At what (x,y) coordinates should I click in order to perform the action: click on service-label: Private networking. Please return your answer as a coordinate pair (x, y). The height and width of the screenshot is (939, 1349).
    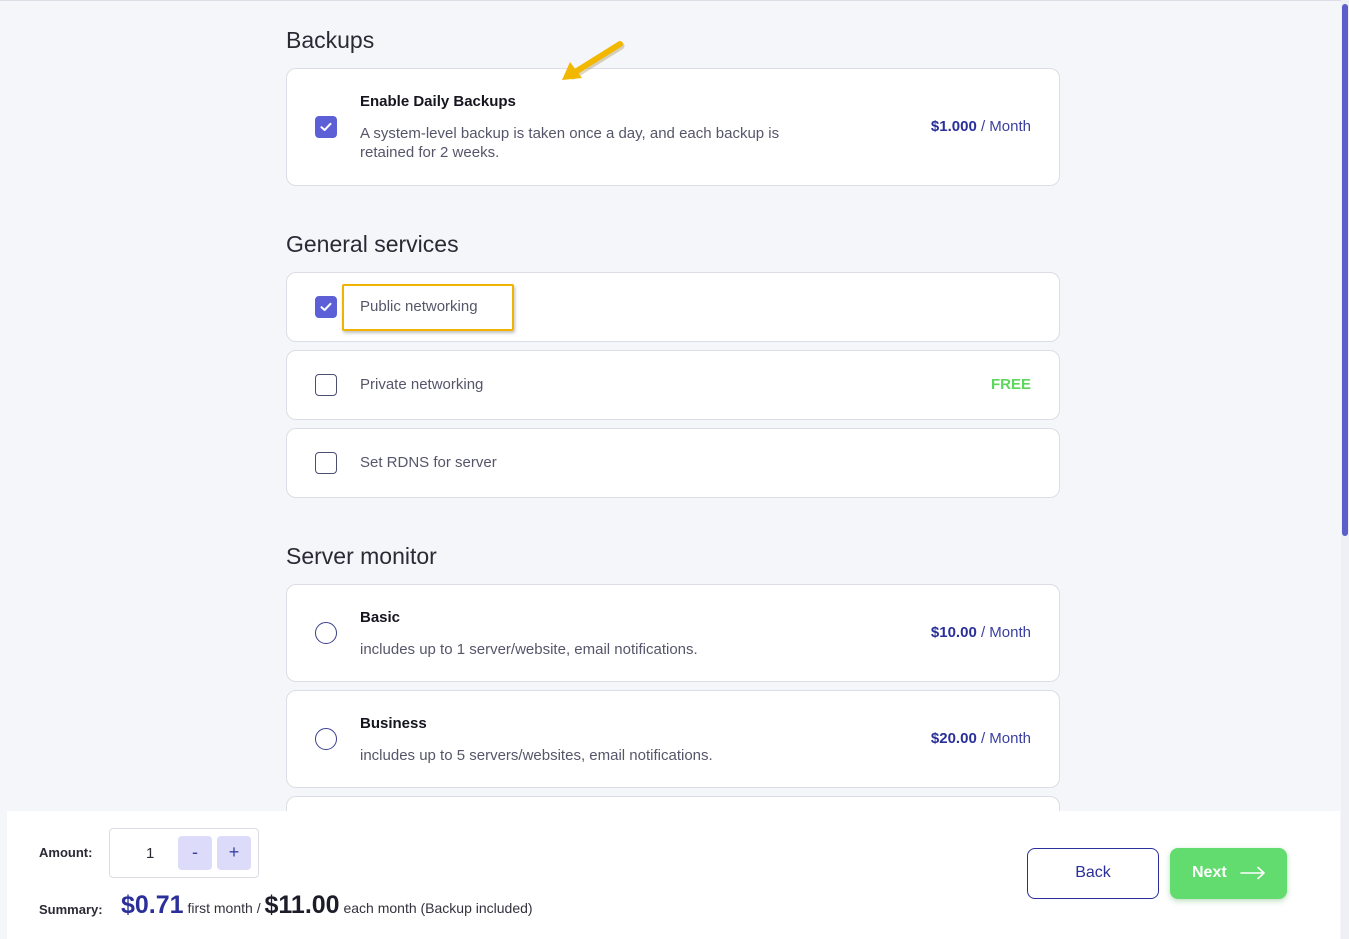
    Looking at the image, I should click on (422, 384).